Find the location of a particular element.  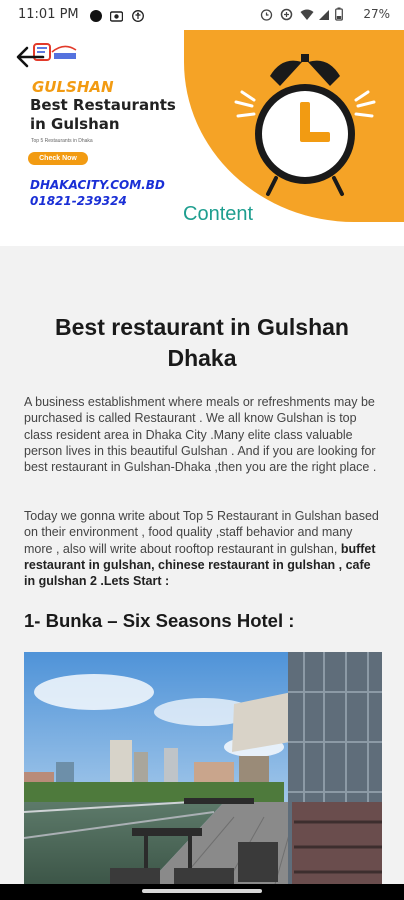

home-gesture-handle is located at coordinates (202, 891).